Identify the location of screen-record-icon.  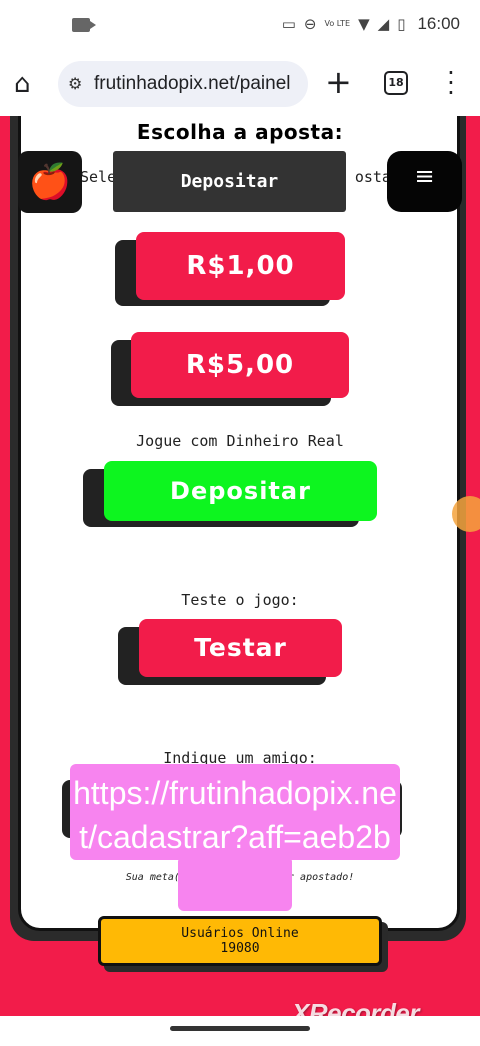
(84, 25).